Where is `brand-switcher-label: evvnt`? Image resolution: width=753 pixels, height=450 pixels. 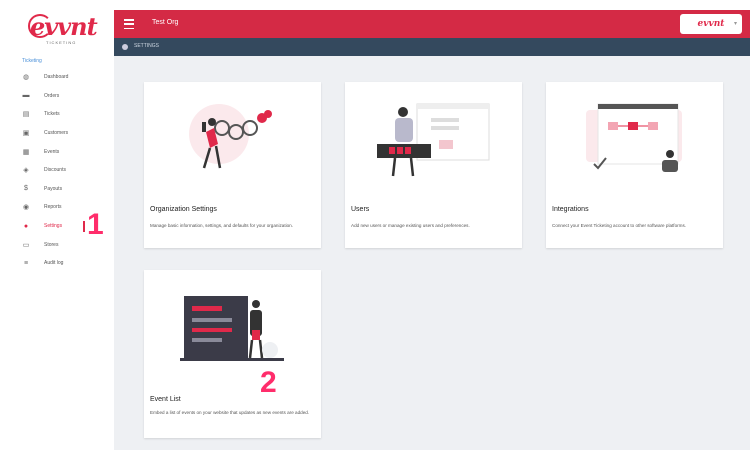
brand-switcher-label: evvnt is located at coordinates (711, 24).